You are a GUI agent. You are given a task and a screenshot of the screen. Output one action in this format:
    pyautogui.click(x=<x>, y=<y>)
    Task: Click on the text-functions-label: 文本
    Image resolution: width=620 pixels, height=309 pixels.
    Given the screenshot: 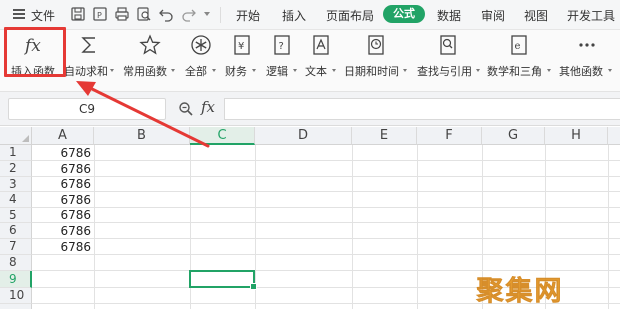 What is the action you would take?
    pyautogui.click(x=316, y=71)
    